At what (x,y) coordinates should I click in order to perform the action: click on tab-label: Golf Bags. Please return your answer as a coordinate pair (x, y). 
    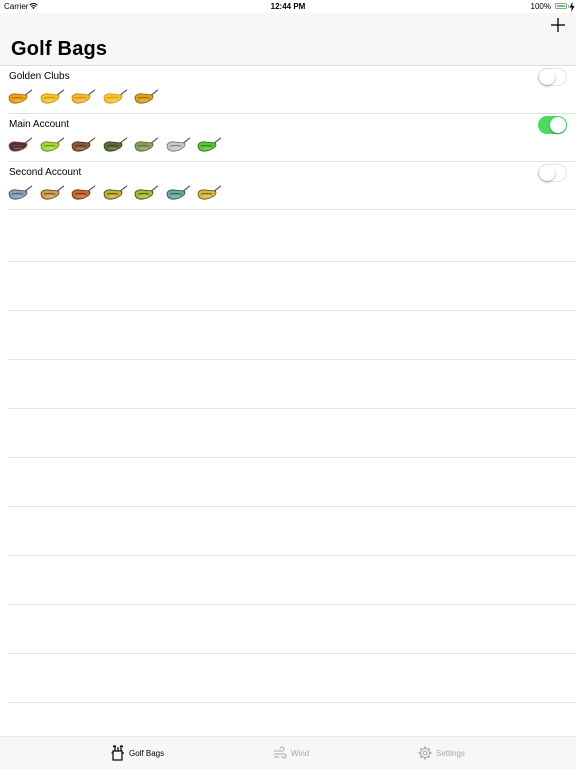
    Looking at the image, I should click on (147, 753).